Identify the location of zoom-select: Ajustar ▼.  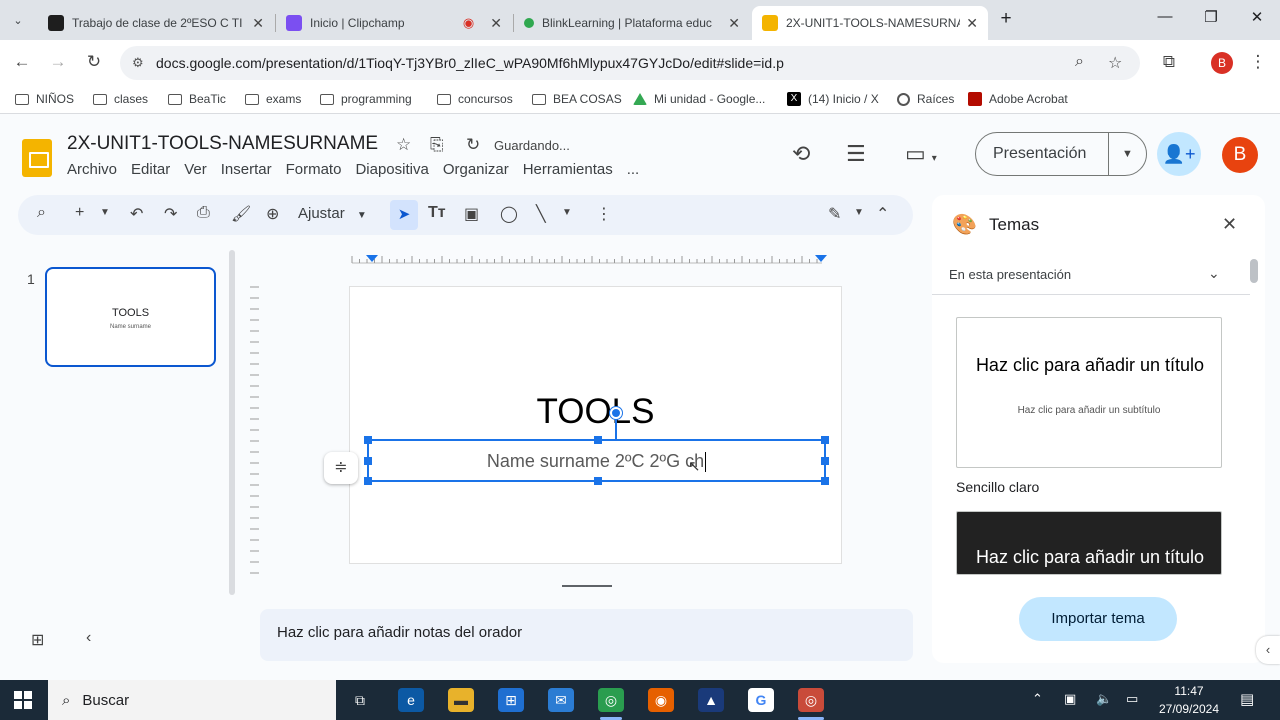
(332, 213).